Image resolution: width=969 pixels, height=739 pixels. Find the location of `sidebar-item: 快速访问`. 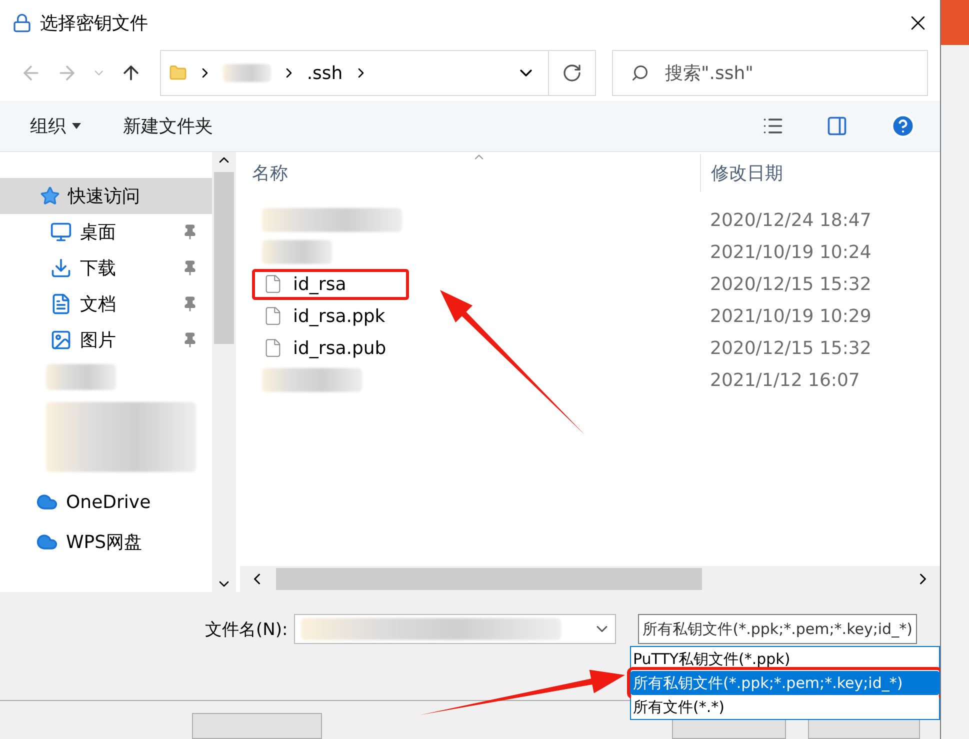

sidebar-item: 快速访问 is located at coordinates (106, 196).